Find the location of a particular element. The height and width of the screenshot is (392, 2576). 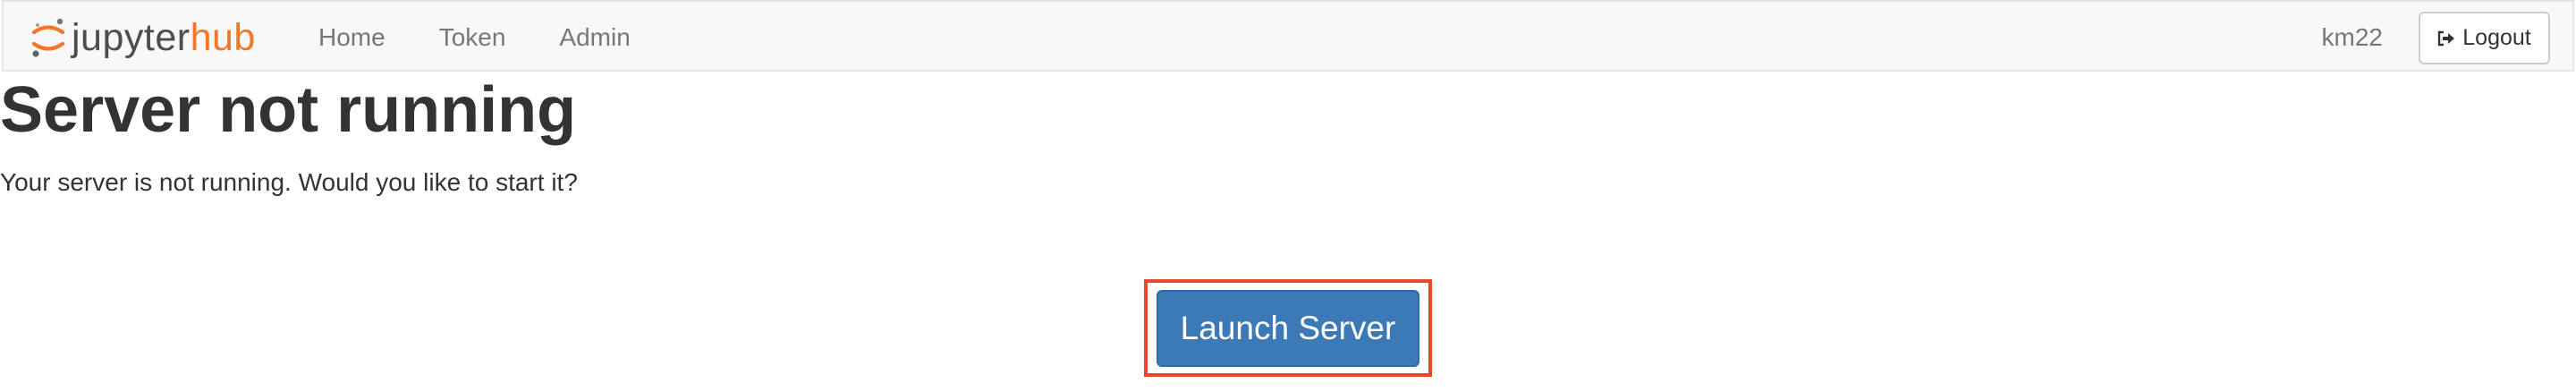

launch-server-button: Launch Server is located at coordinates (1288, 328).